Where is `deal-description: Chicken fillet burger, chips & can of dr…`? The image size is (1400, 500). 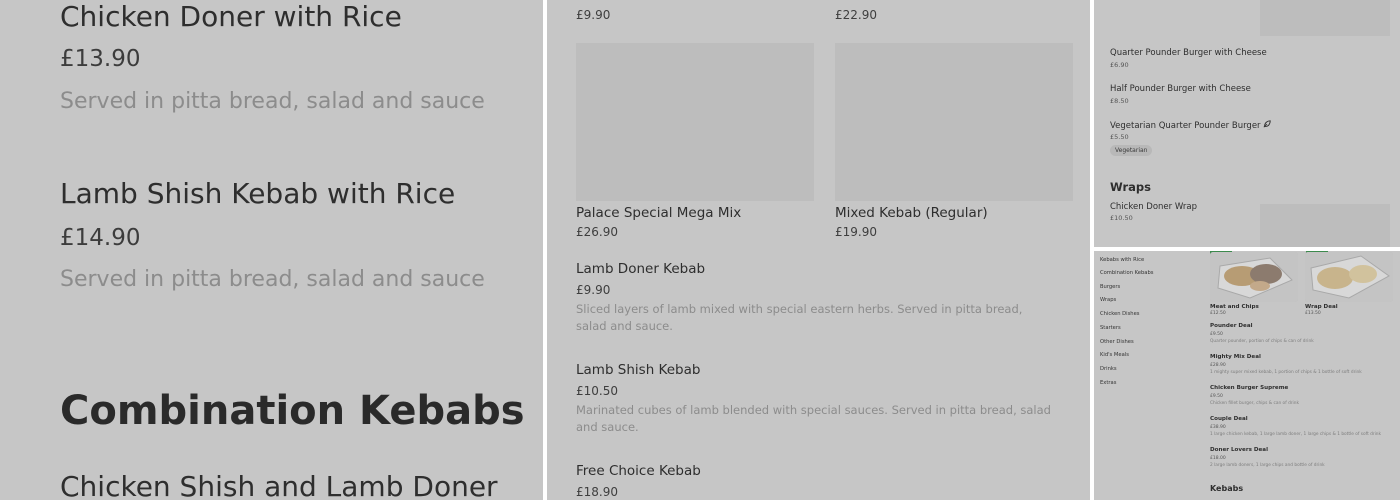 deal-description: Chicken fillet burger, chips & can of dr… is located at coordinates (1254, 403).